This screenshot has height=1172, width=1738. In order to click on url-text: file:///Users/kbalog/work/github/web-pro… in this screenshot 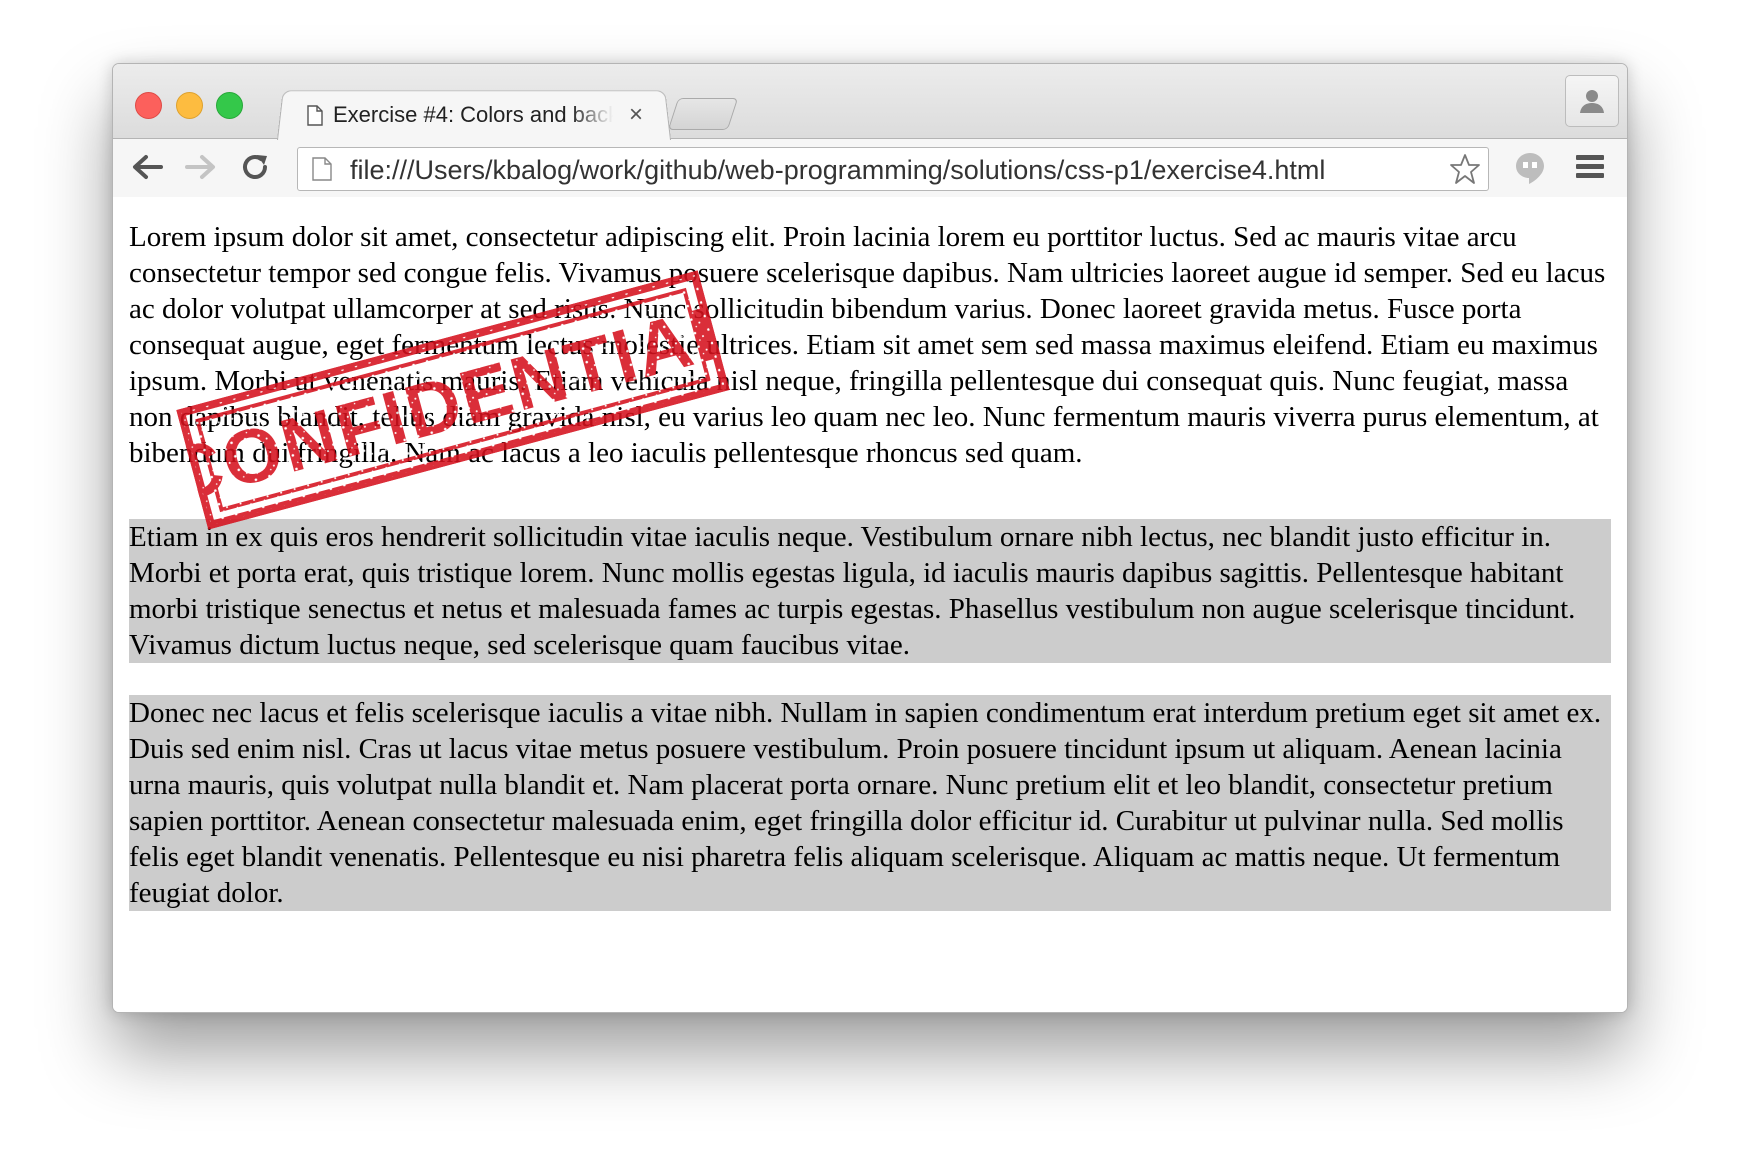, I will do `click(837, 170)`.